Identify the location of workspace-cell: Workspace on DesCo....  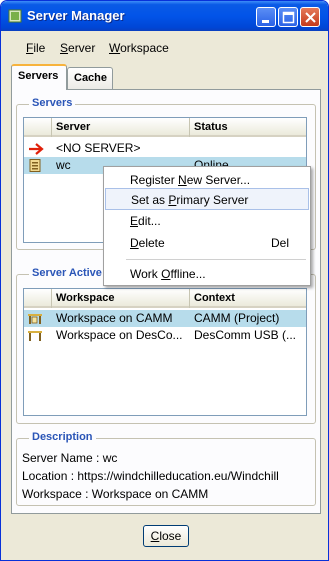
(119, 335).